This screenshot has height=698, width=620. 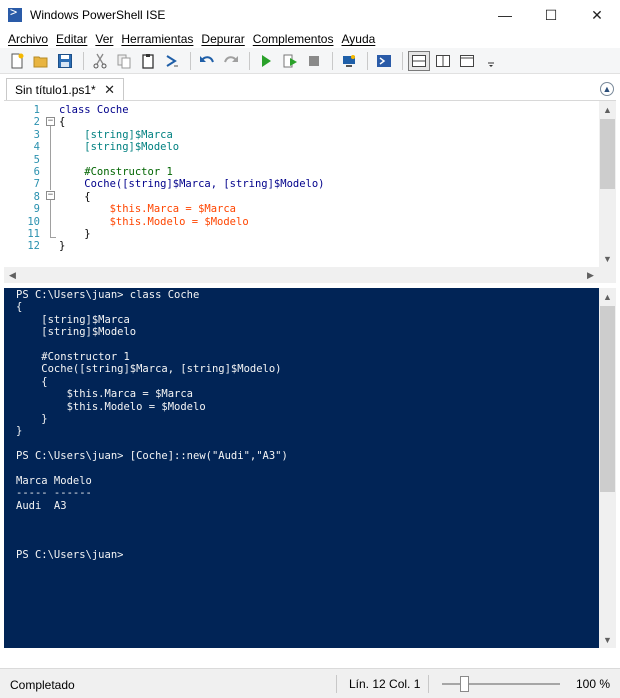 What do you see at coordinates (17, 61) in the screenshot?
I see `new-file-button` at bounding box center [17, 61].